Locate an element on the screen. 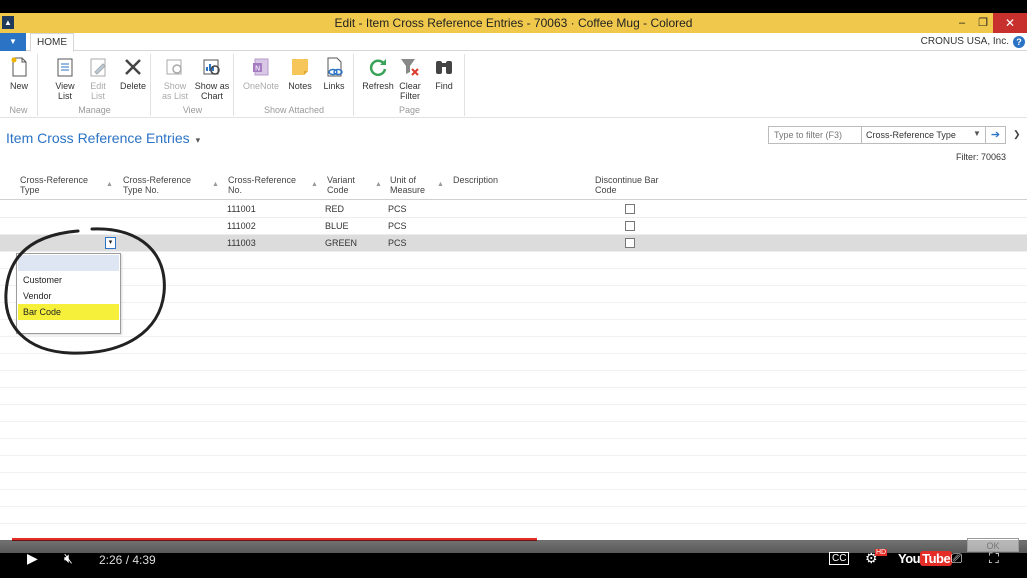 Image resolution: width=1027 pixels, height=578 pixels. show-as-list-label-2: as List is located at coordinates (174, 96).